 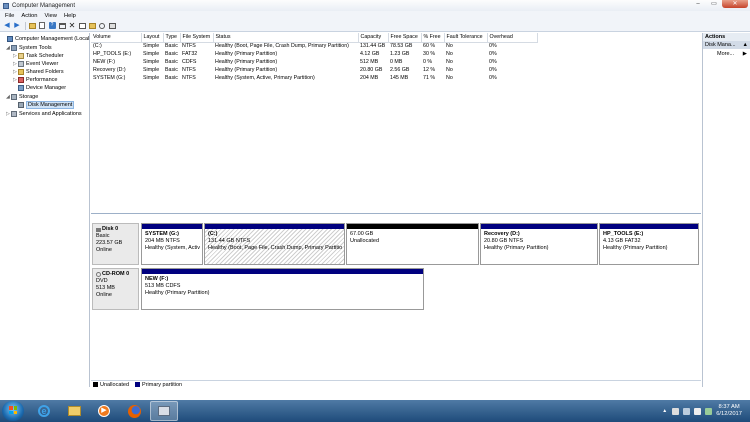 I want to click on cdrom-0-label: CD-ROM 0 DVD 513 MB Online, so click(x=115, y=289).